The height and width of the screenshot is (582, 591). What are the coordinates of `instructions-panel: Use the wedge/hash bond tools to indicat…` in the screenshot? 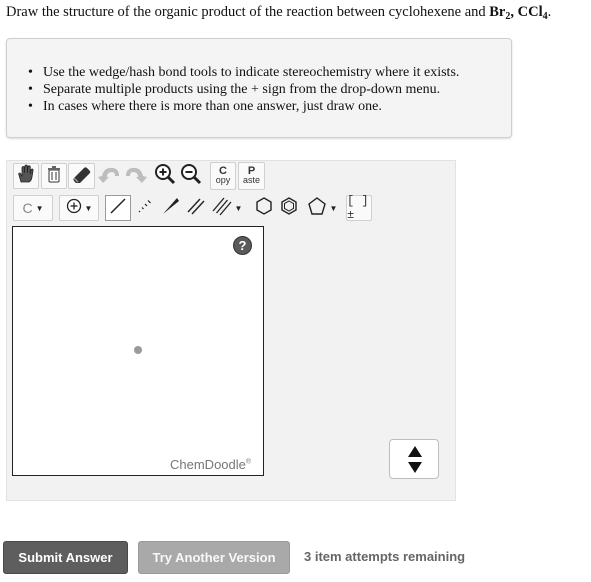 It's located at (259, 88).